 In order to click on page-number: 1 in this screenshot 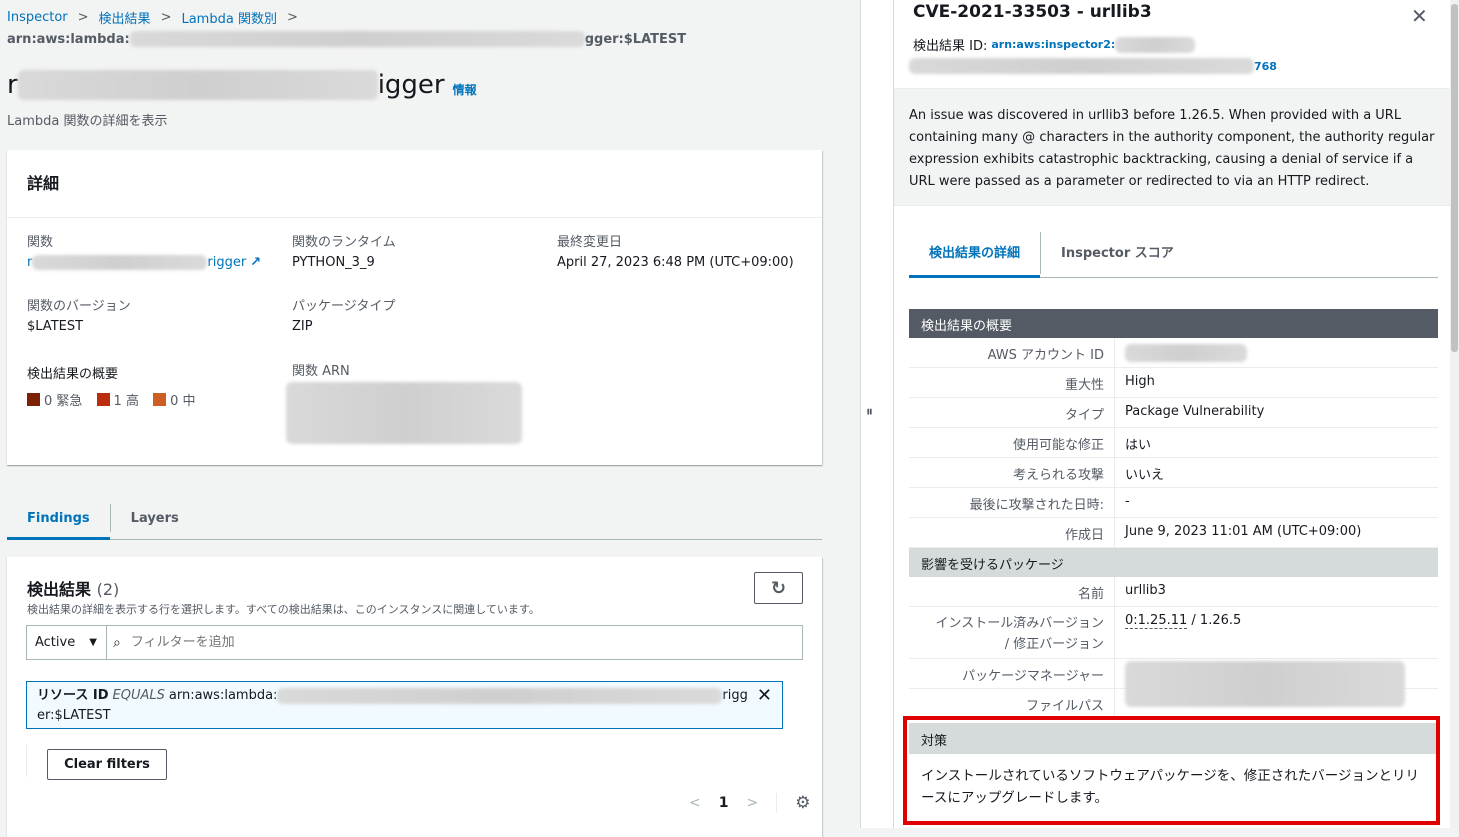, I will do `click(724, 803)`.